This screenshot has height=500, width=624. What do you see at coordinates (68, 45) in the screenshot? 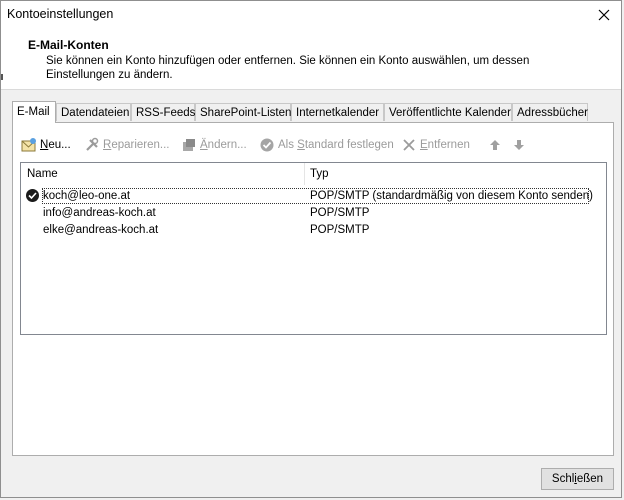
I see `header-title: E-Mail-Konten` at bounding box center [68, 45].